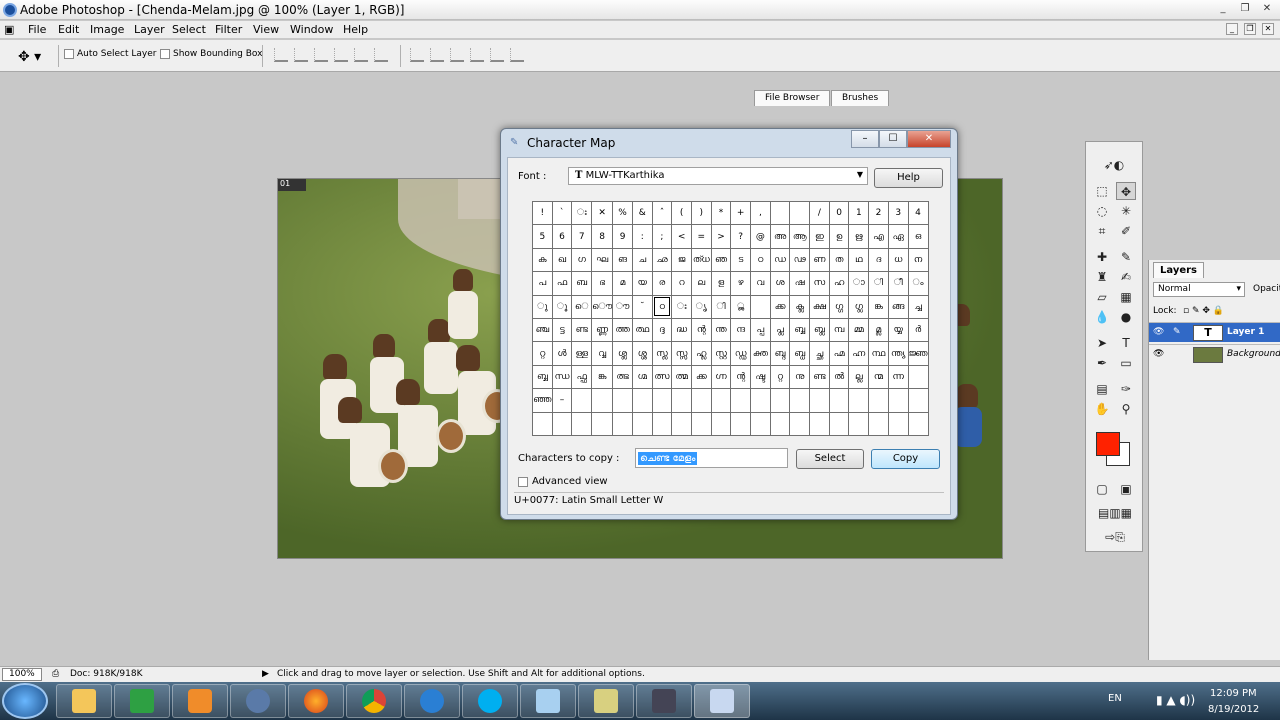 Image resolution: width=1280 pixels, height=720 pixels. Describe the element at coordinates (1126, 277) in the screenshot. I see `history-brush-icon: ✍` at that location.